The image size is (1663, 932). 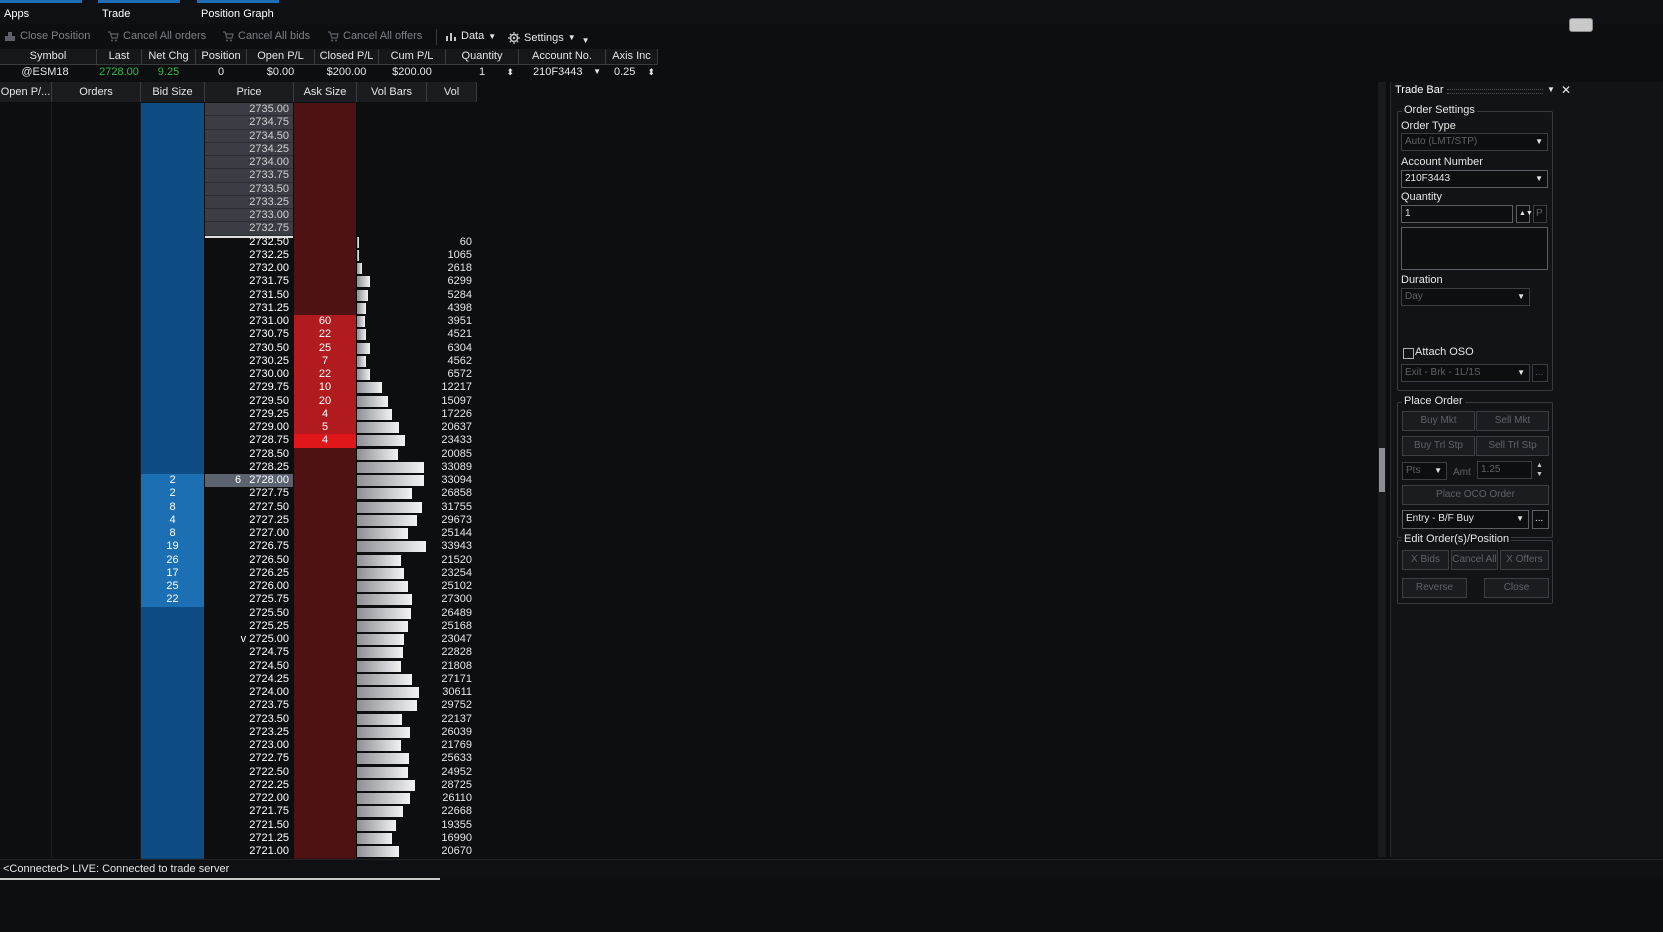 What do you see at coordinates (1551, 89) in the screenshot?
I see `chevron-down-icon: ▼` at bounding box center [1551, 89].